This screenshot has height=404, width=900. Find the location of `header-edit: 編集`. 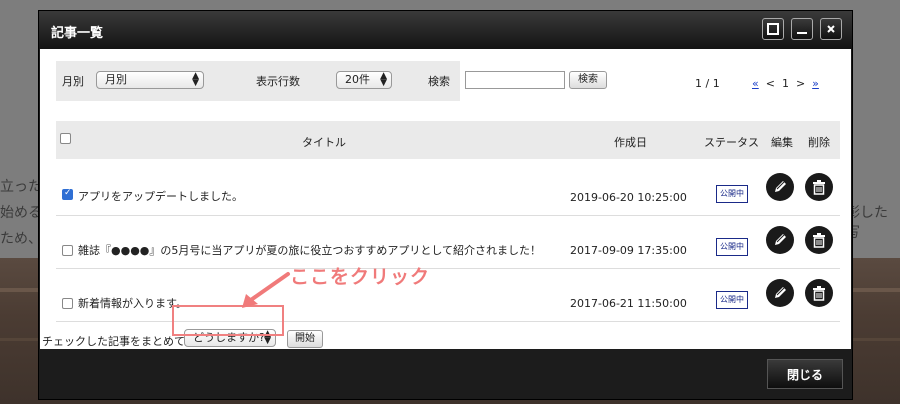

header-edit: 編集 is located at coordinates (782, 142).